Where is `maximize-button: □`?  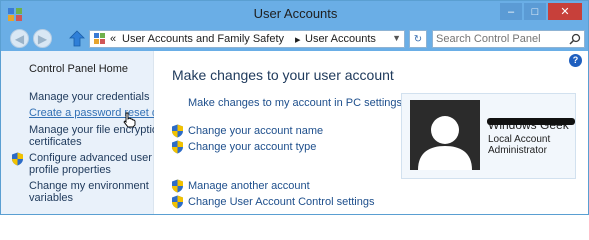
maximize-button: □ is located at coordinates (535, 11).